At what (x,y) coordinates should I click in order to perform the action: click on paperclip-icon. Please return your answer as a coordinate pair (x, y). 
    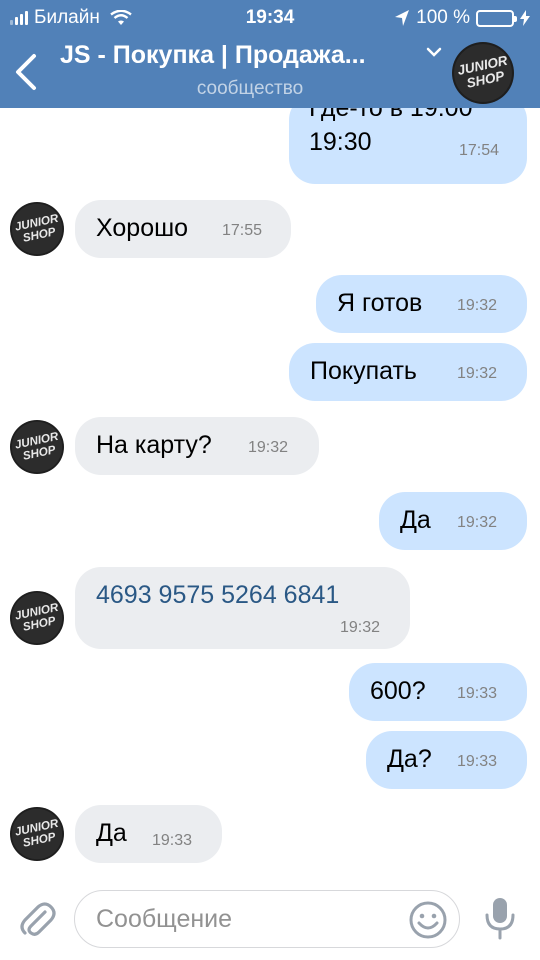
    Looking at the image, I should click on (37, 919).